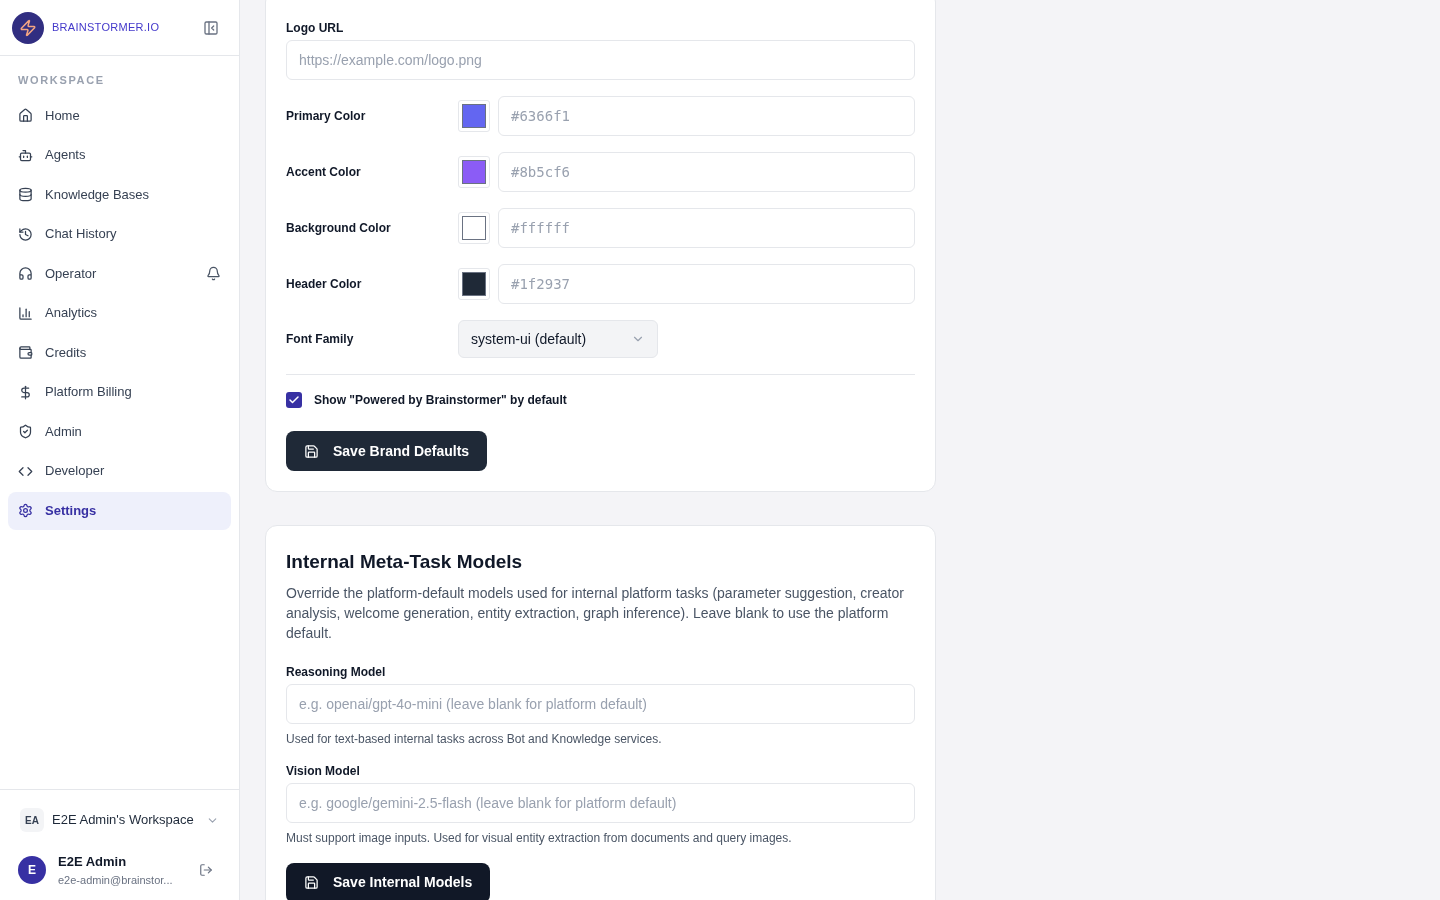 This screenshot has height=900, width=1440. Describe the element at coordinates (119, 313) in the screenshot. I see `sidebar-item: Analytics` at that location.